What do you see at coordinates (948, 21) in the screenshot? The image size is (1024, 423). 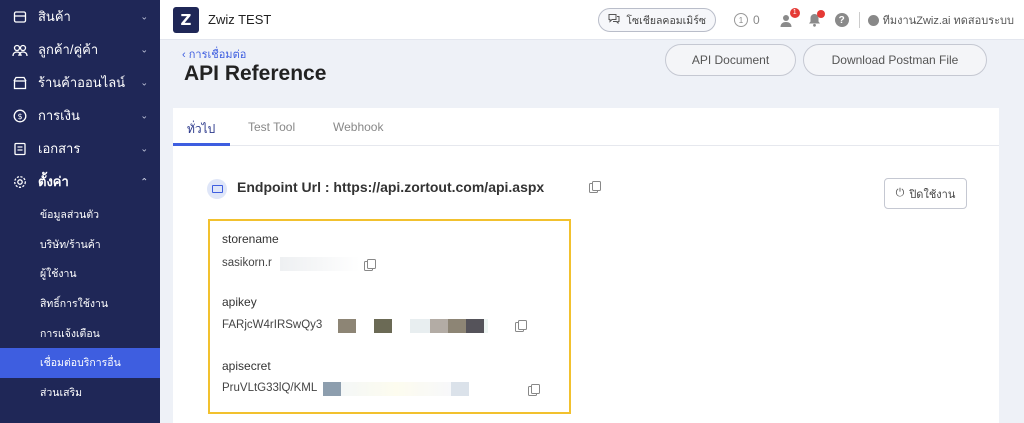 I see `user-name: ทีมงานZwiz.ai ทดสอบระบบ` at bounding box center [948, 21].